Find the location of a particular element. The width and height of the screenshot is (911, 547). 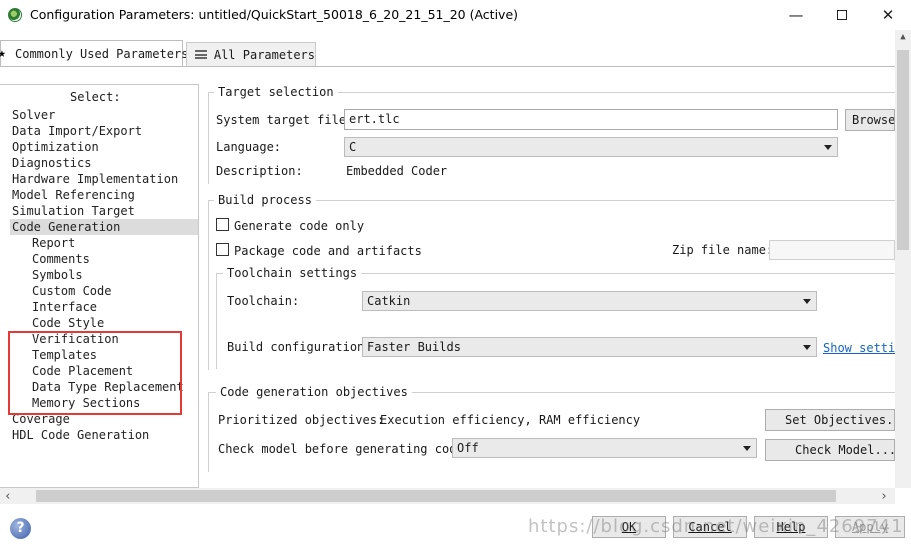

scroll-right-icon: › is located at coordinates (884, 496).